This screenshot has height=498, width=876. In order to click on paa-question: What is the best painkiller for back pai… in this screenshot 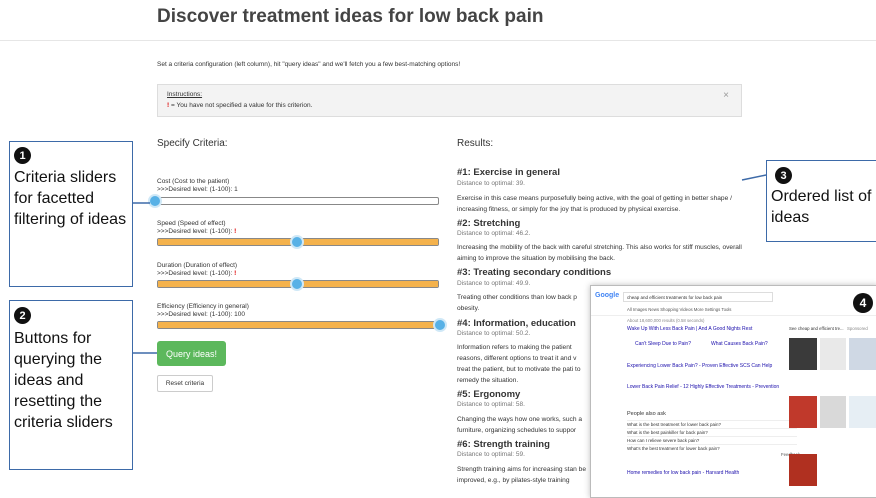, I will do `click(712, 432)`.